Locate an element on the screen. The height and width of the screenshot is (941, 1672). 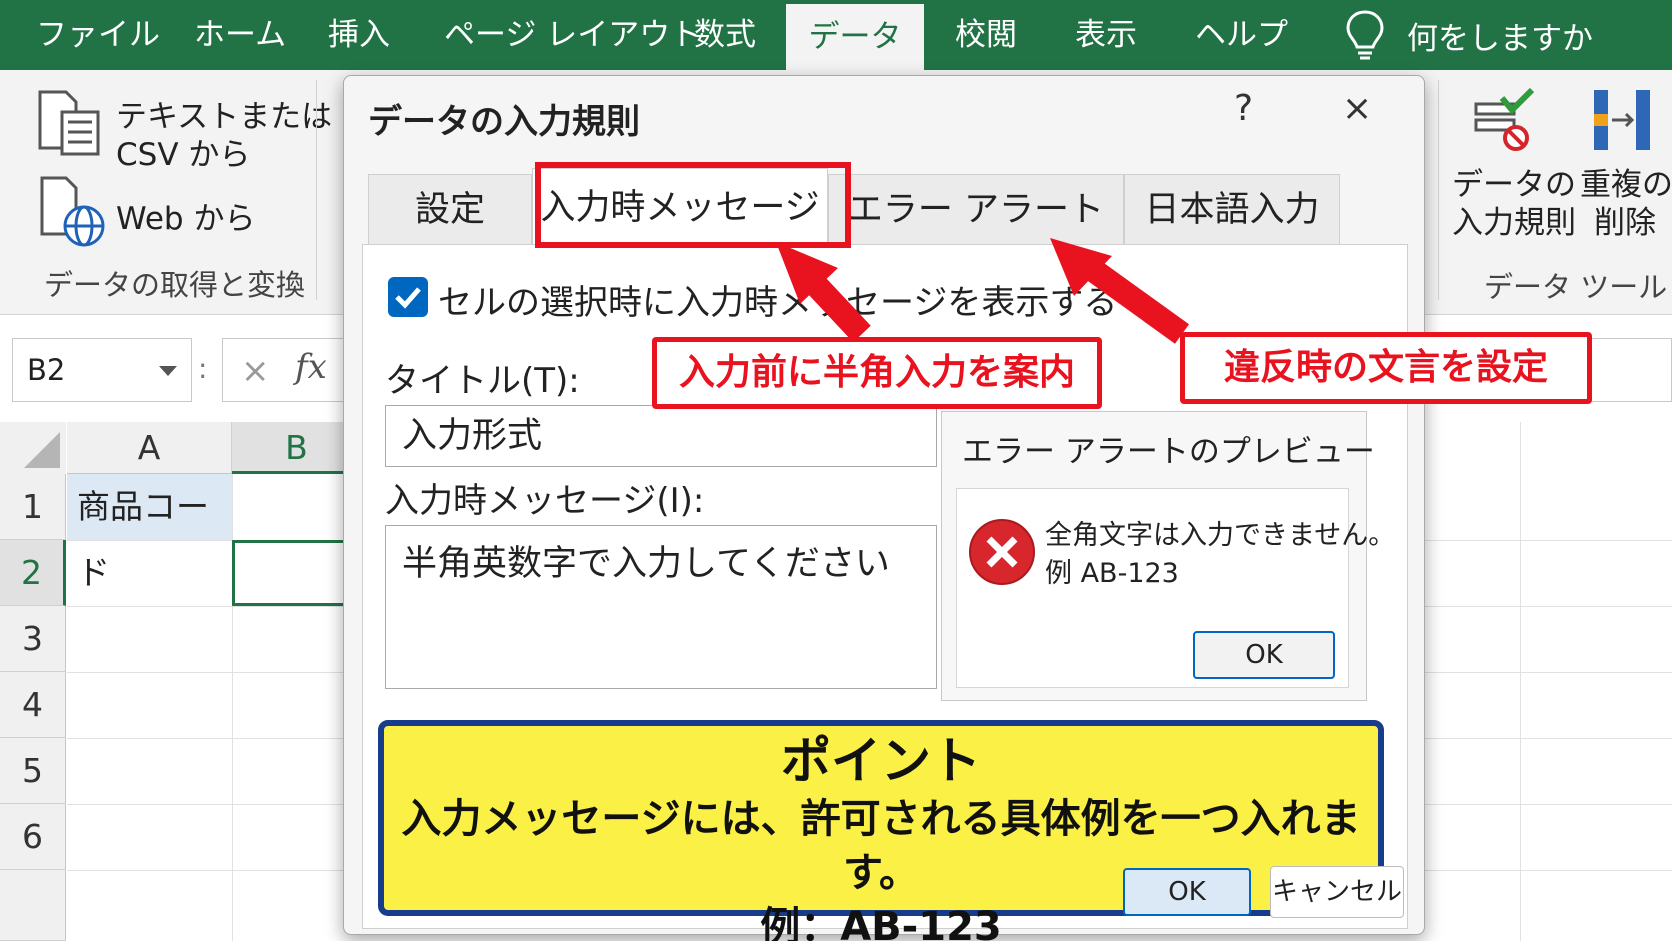
arrow-to-input-message-tab is located at coordinates (823, 292).